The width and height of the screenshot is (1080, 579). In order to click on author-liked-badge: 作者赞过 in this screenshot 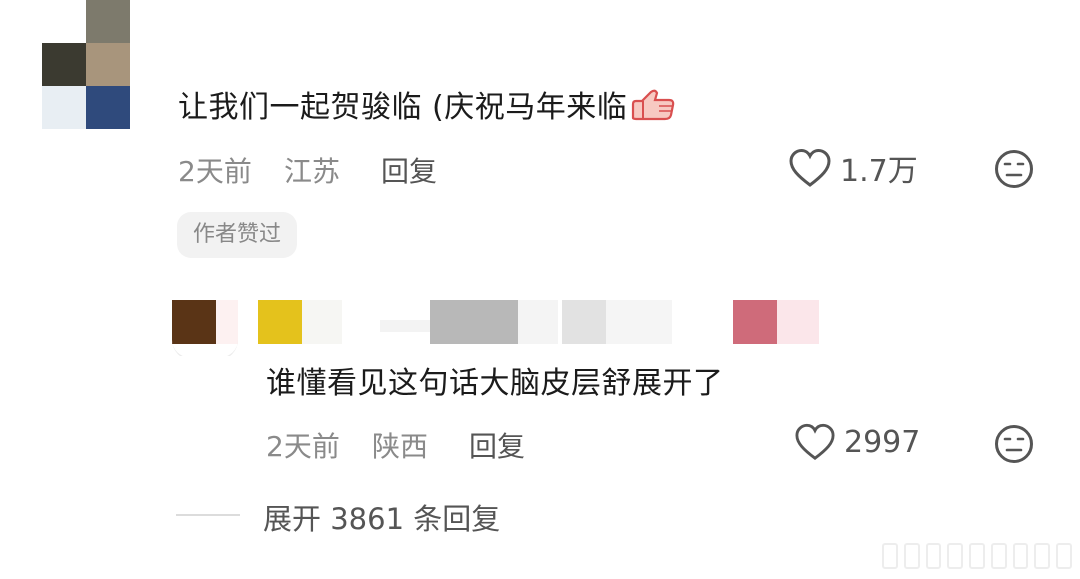, I will do `click(237, 235)`.